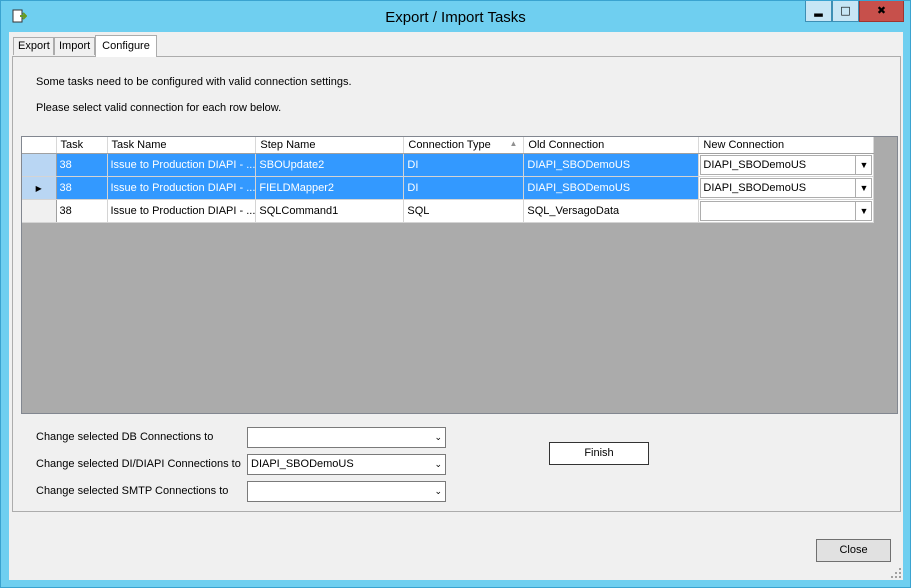 This screenshot has height=588, width=911. I want to click on close-window-button: ✖, so click(881, 11).